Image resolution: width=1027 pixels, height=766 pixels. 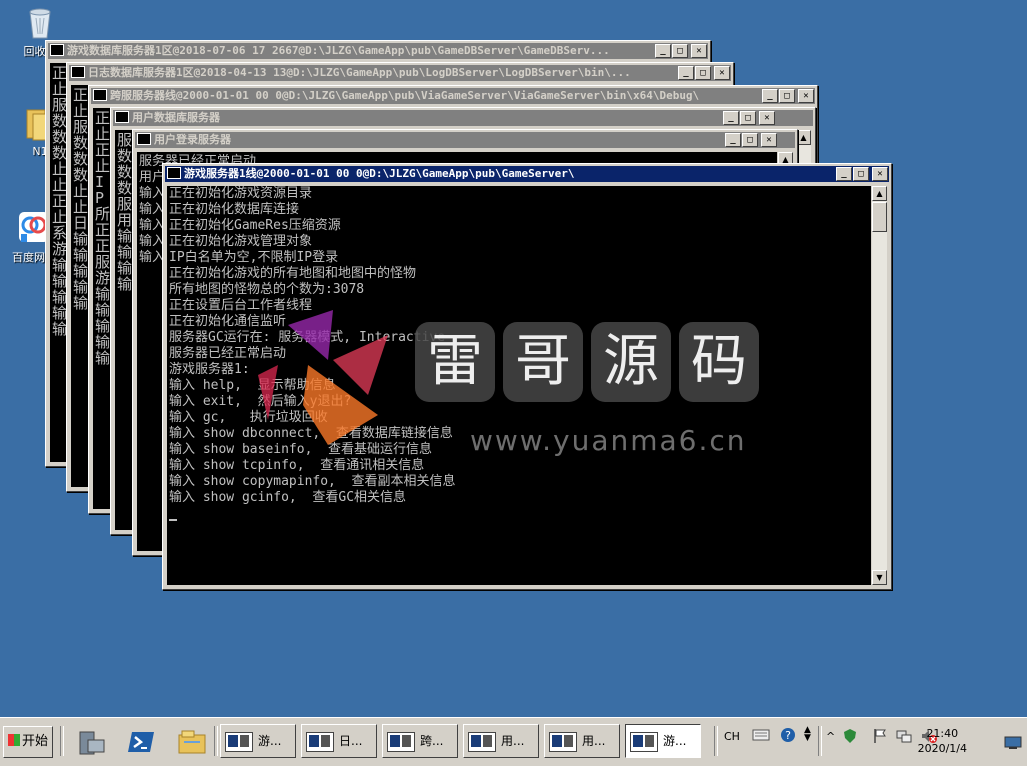 What do you see at coordinates (879, 385) in the screenshot?
I see `vertical-scrollbar: ▲ ▼` at bounding box center [879, 385].